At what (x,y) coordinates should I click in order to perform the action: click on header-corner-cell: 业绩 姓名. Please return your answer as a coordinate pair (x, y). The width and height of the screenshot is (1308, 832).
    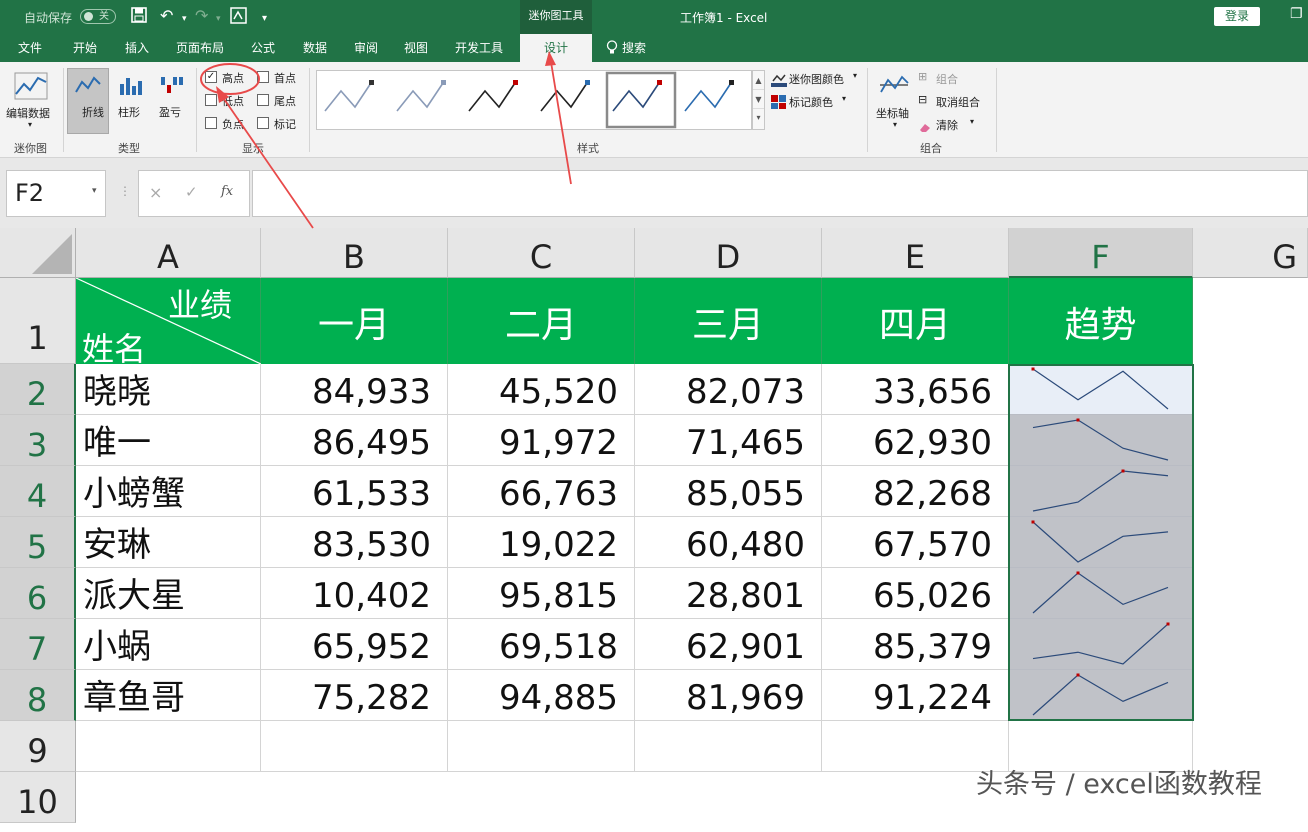
    Looking at the image, I should click on (168, 323).